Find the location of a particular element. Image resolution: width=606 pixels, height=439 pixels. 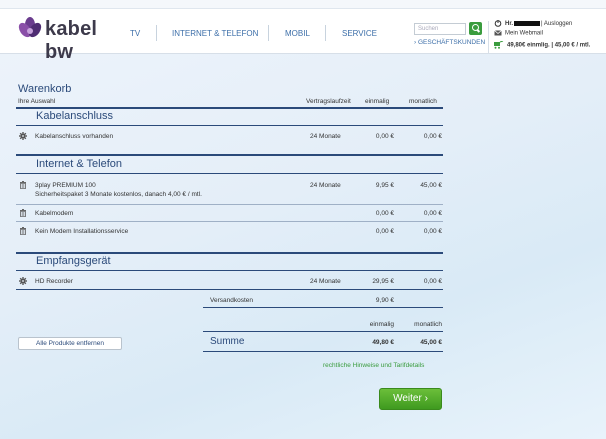

item-name: Kabelanschluss vorhanden is located at coordinates (74, 136).